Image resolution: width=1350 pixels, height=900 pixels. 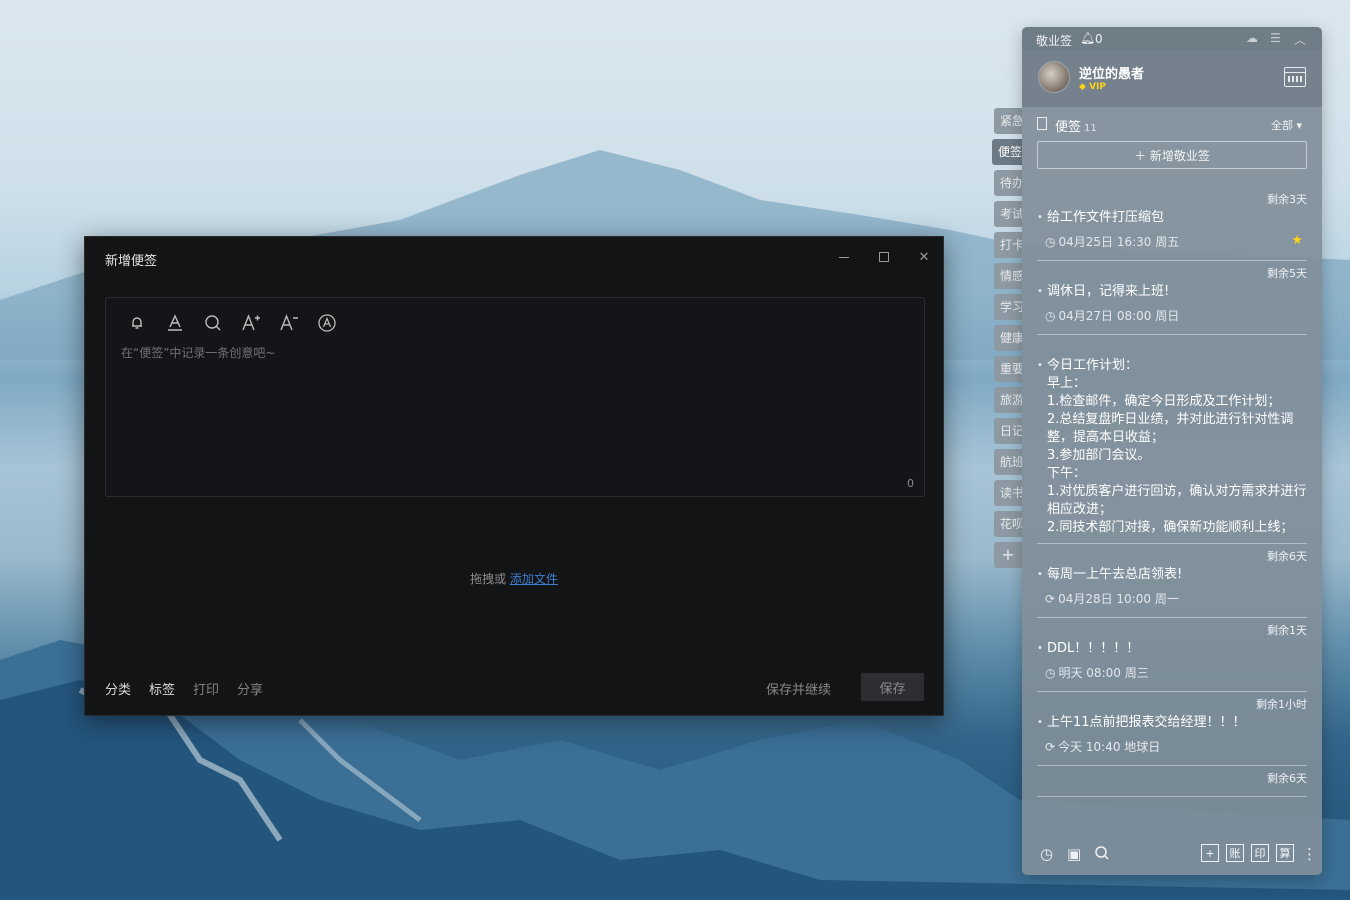 I want to click on plus-icon: ＋, so click(x=1140, y=155).